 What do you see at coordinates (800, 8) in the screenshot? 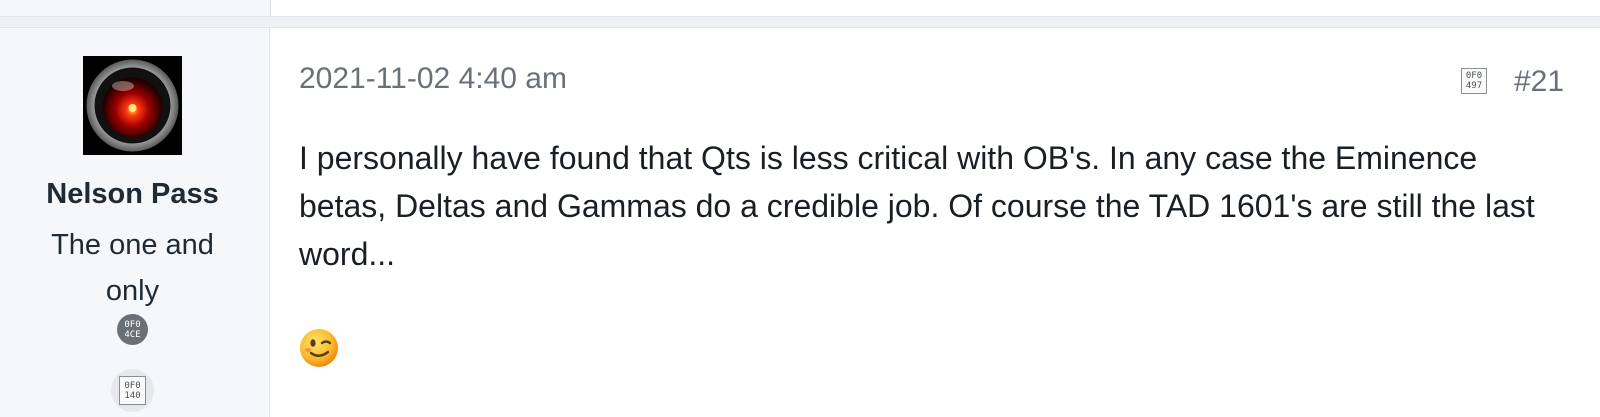
I see `previous-post-edge` at bounding box center [800, 8].